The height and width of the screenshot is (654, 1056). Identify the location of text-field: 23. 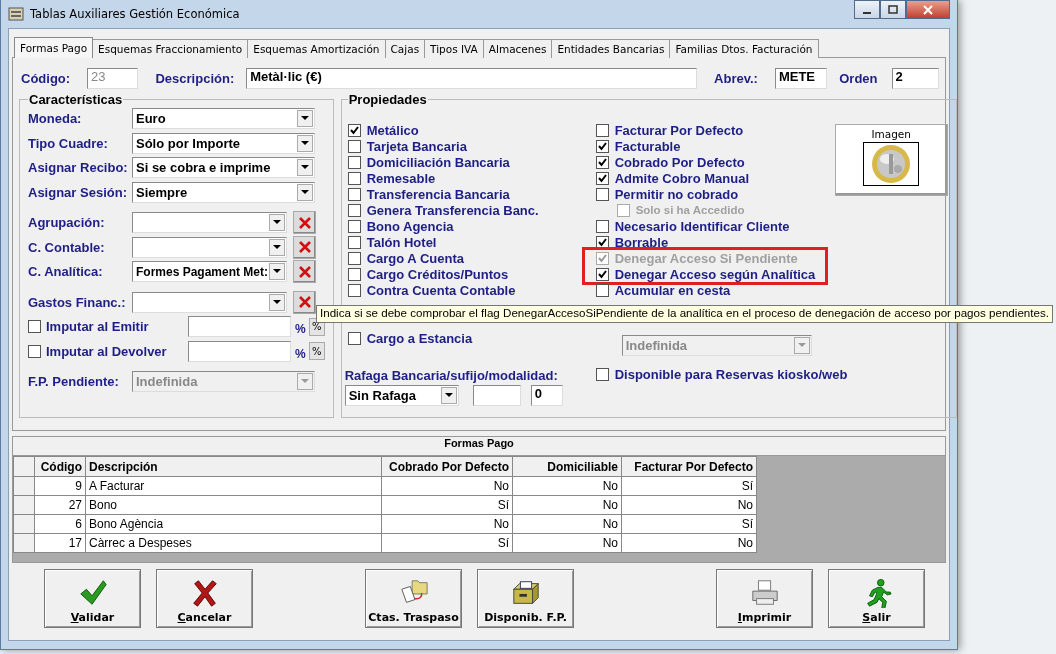
(113, 78).